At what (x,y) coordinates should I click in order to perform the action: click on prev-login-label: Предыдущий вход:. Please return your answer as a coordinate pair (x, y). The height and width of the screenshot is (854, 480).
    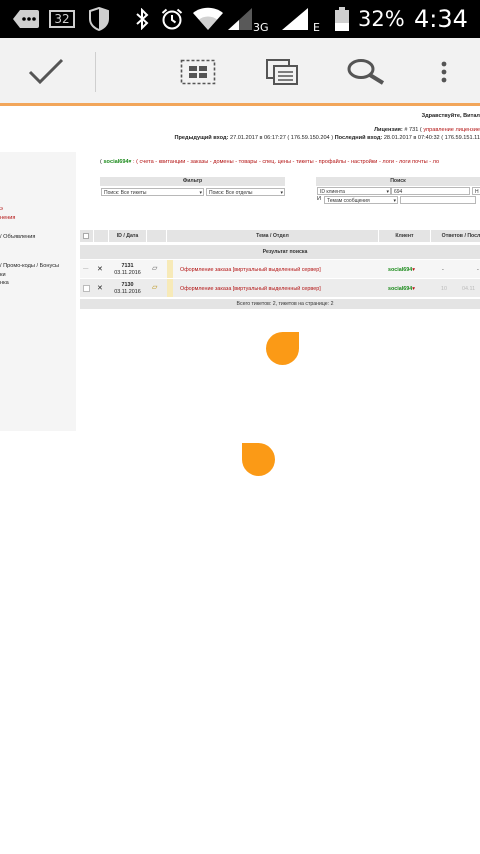
    Looking at the image, I should click on (201, 138).